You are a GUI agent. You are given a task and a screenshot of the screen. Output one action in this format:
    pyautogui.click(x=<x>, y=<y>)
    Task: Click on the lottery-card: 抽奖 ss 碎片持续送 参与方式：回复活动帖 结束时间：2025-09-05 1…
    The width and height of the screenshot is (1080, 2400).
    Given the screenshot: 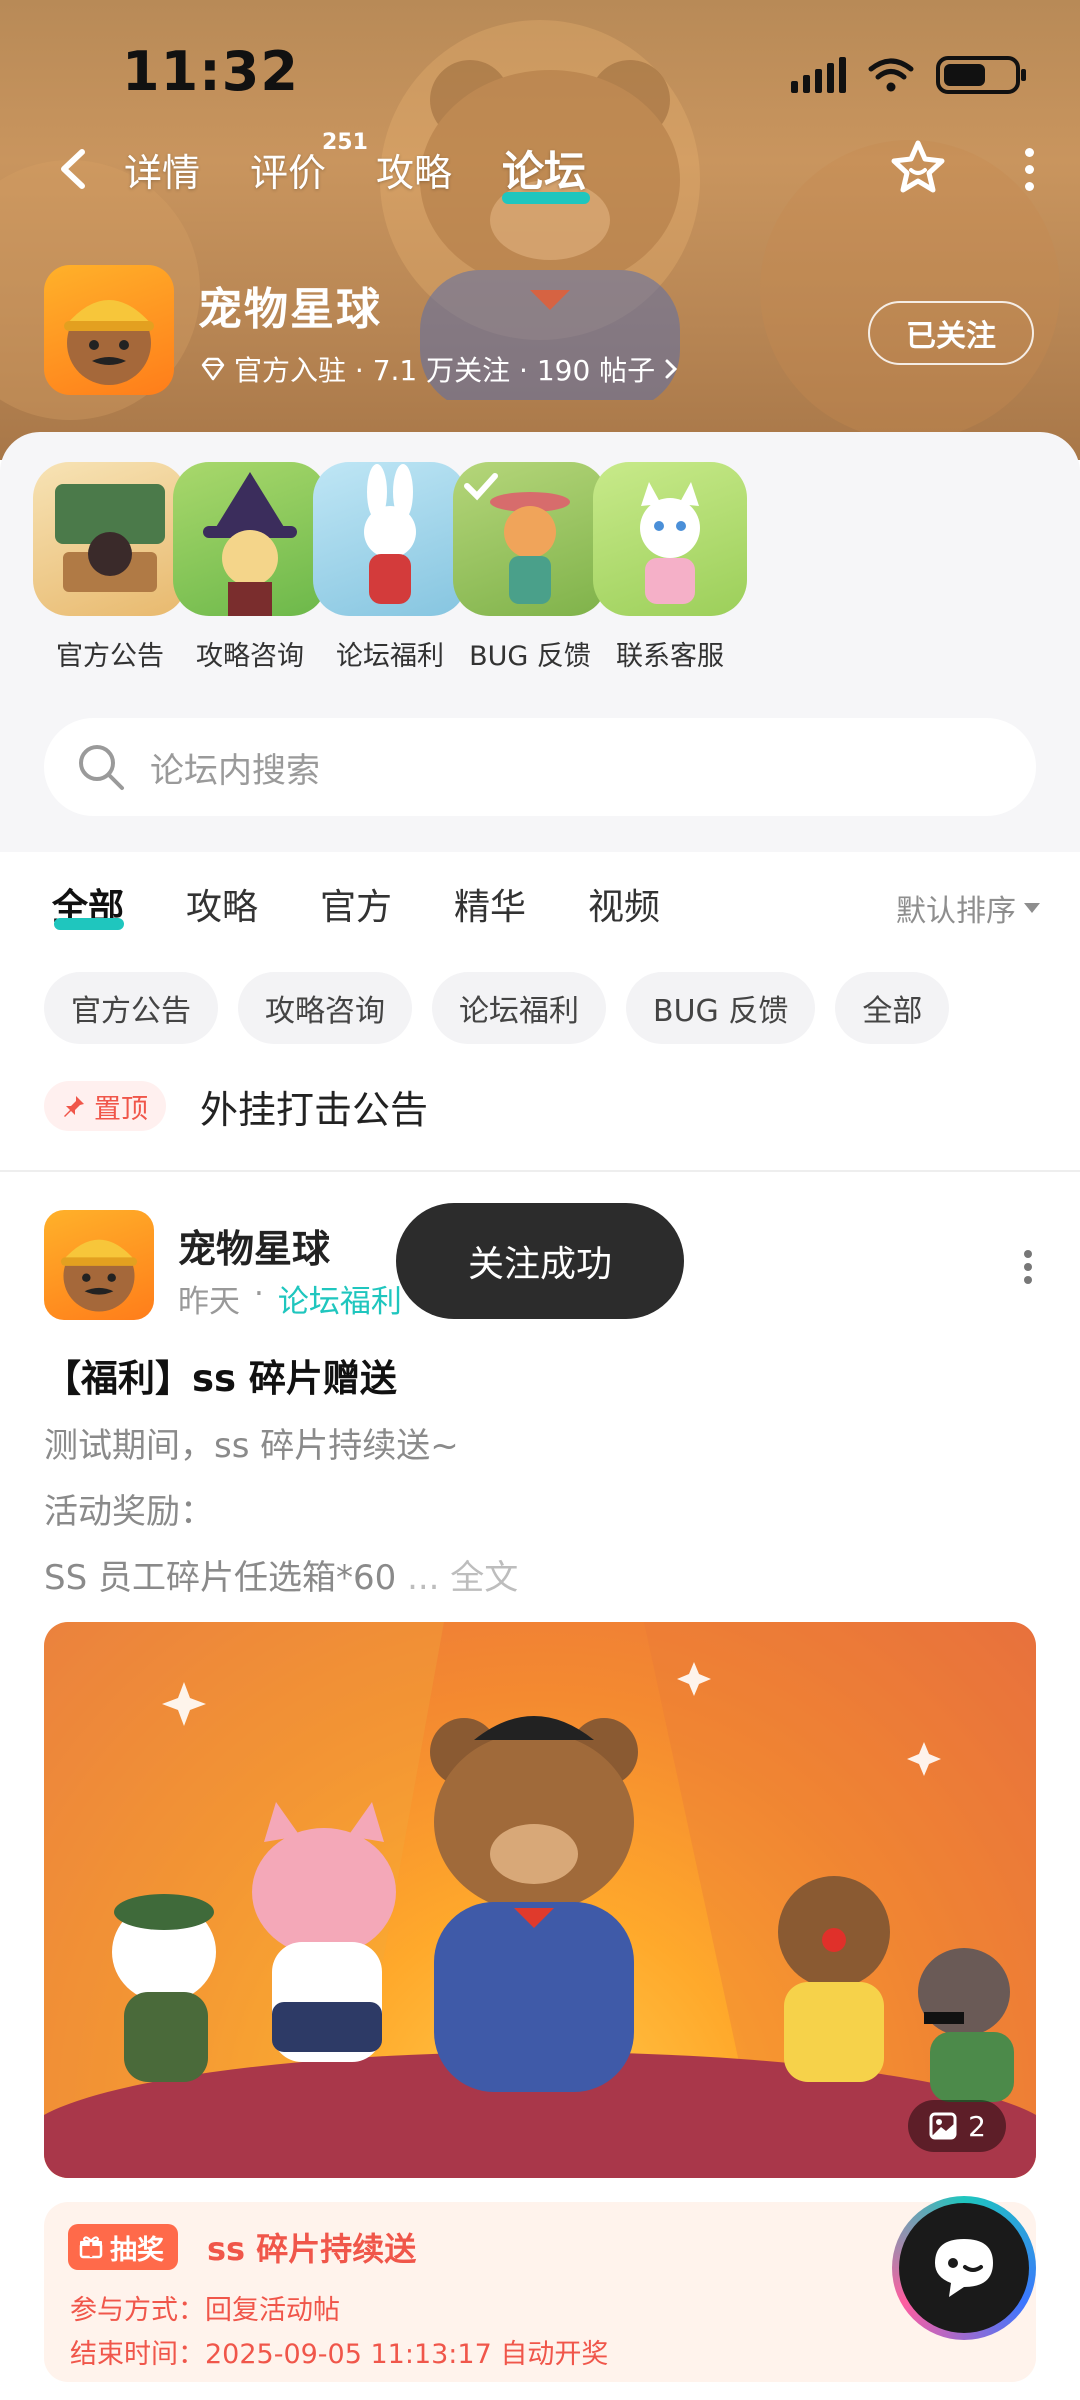 What is the action you would take?
    pyautogui.click(x=540, y=2292)
    